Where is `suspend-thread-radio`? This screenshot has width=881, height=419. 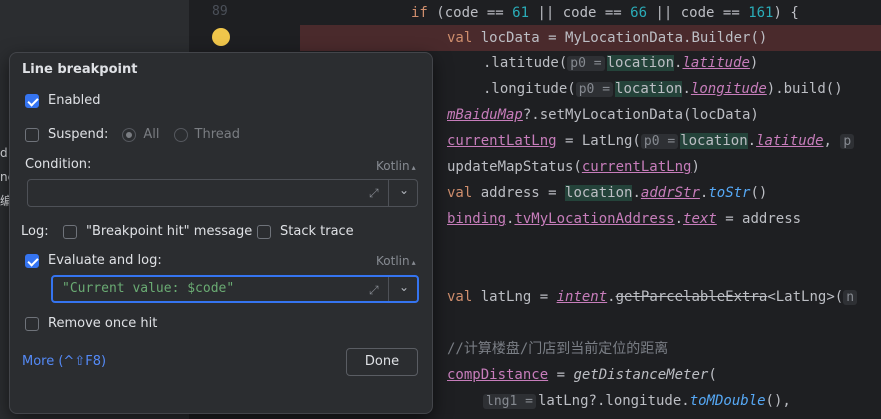 suspend-thread-radio is located at coordinates (180, 134).